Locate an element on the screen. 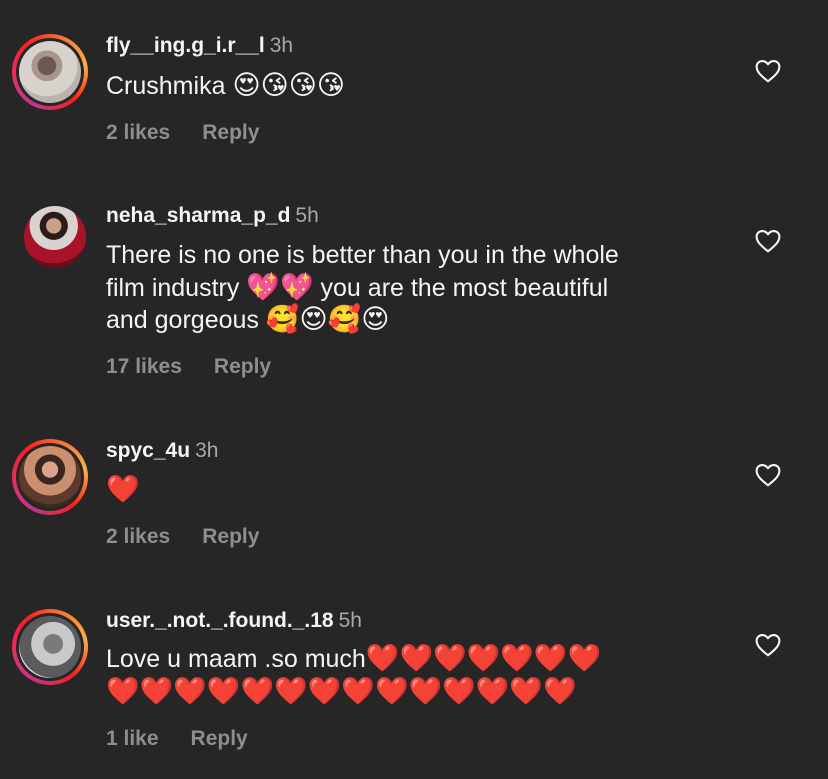 This screenshot has height=779, width=828. comment-actions: 17 likes Reply is located at coordinates (188, 367).